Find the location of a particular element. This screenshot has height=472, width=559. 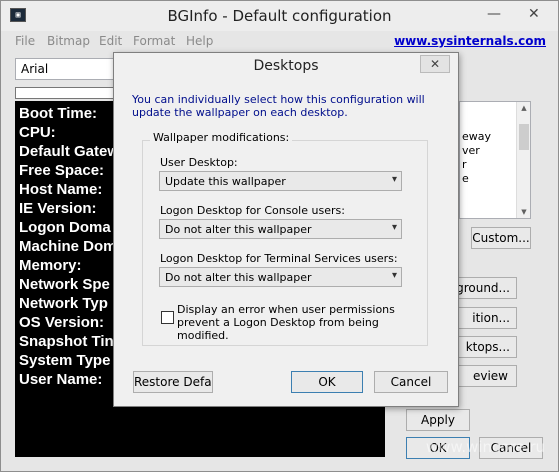

info-line: Boot Time: is located at coordinates (58, 113).